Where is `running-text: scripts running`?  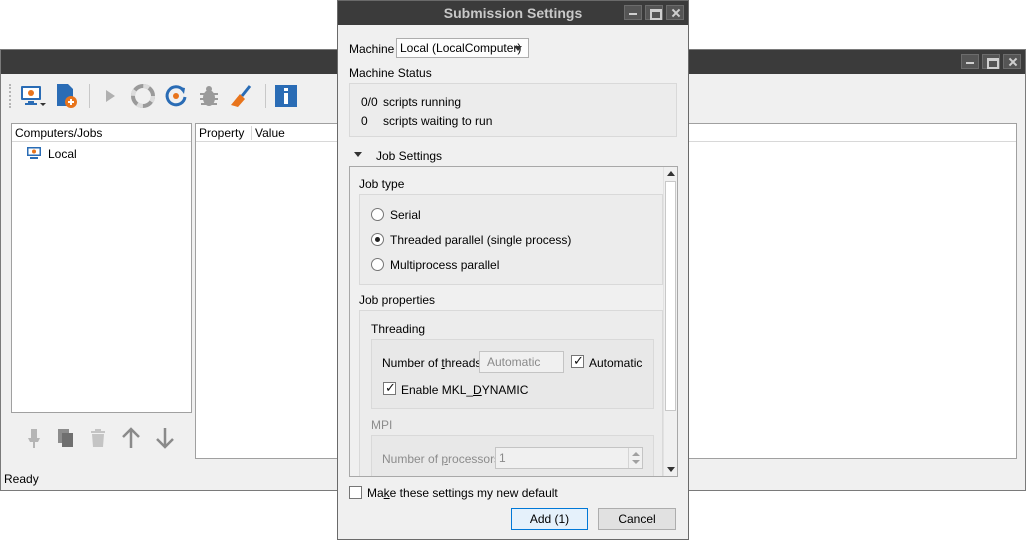 running-text: scripts running is located at coordinates (422, 102).